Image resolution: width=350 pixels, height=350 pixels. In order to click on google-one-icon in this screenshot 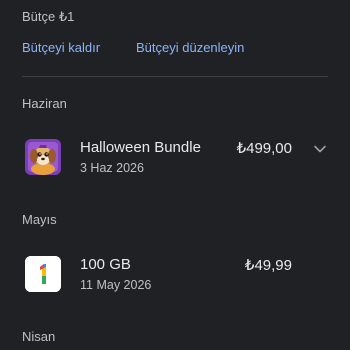, I will do `click(43, 274)`.